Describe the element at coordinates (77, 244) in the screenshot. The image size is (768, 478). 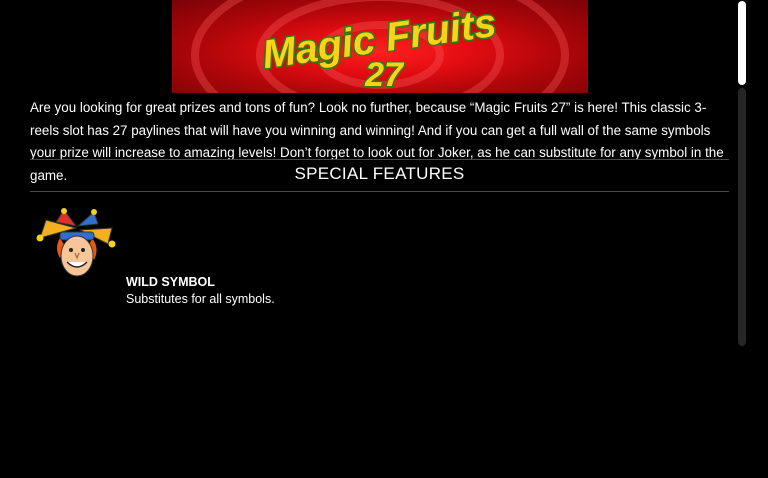
I see `joker-icon` at that location.